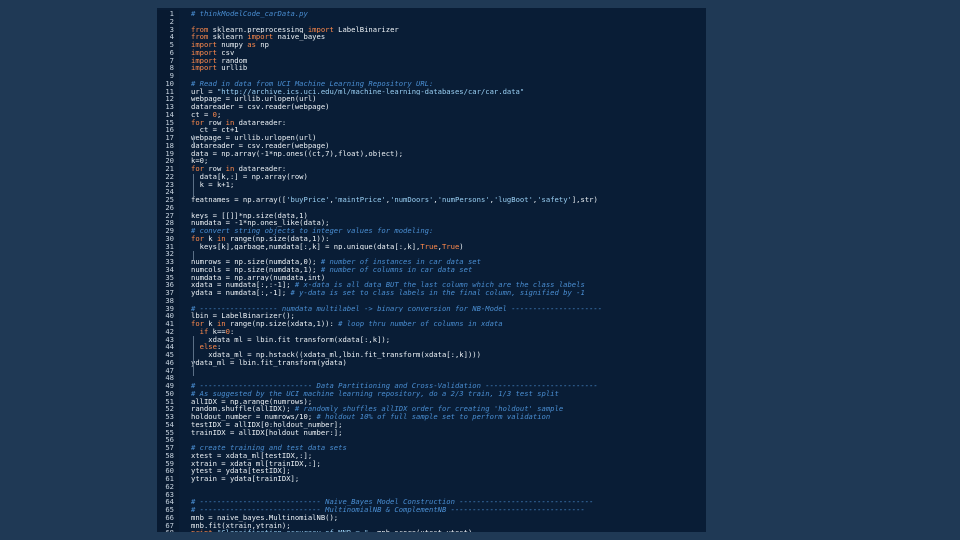  I want to click on code-line: k=0;, so click(448, 161).